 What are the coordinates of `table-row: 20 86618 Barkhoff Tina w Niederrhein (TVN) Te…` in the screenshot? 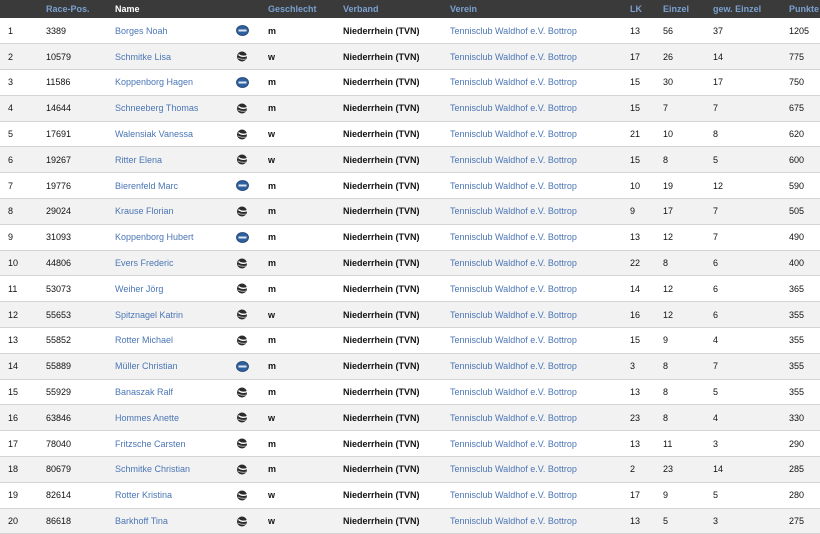 It's located at (410, 521).